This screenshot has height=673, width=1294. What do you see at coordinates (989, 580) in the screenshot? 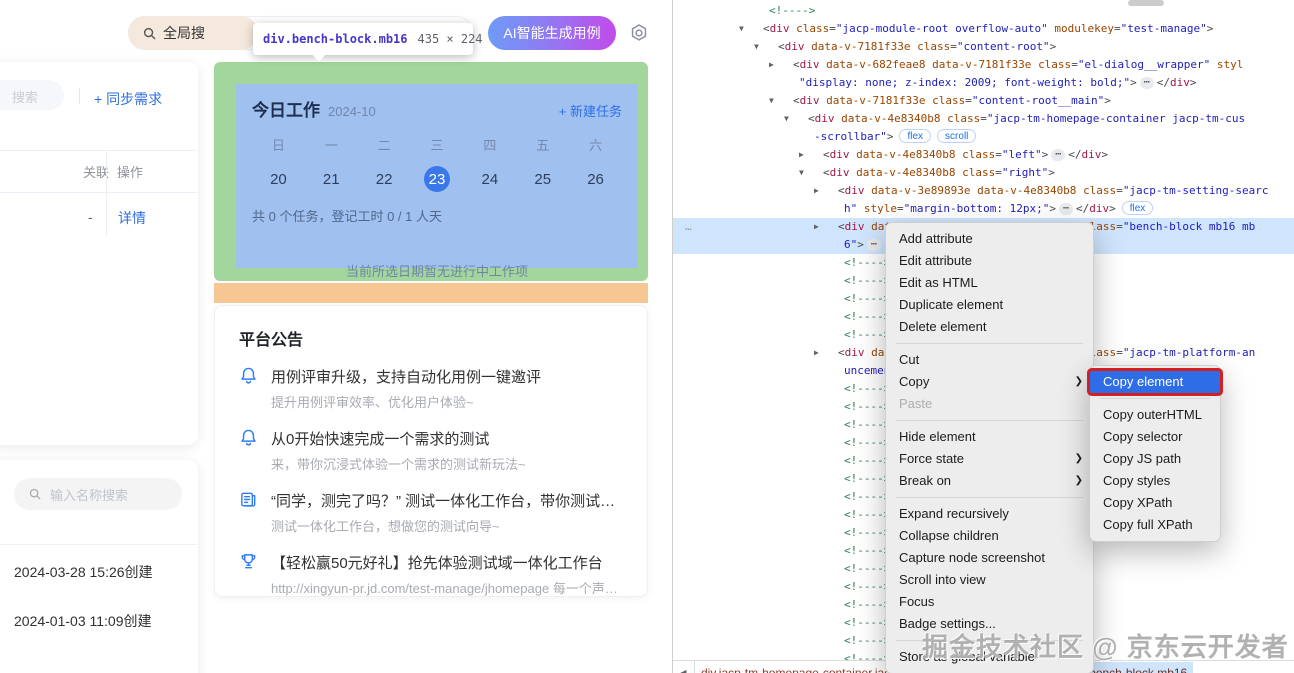
I see `menu-item-scroll-into-view: Scroll into view` at bounding box center [989, 580].